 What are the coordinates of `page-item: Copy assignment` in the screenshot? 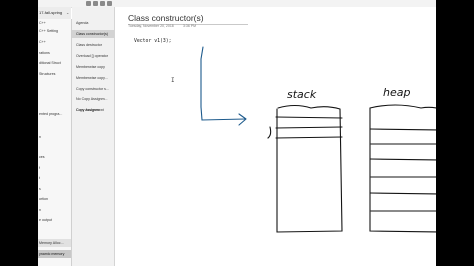 It's located at (93, 110).